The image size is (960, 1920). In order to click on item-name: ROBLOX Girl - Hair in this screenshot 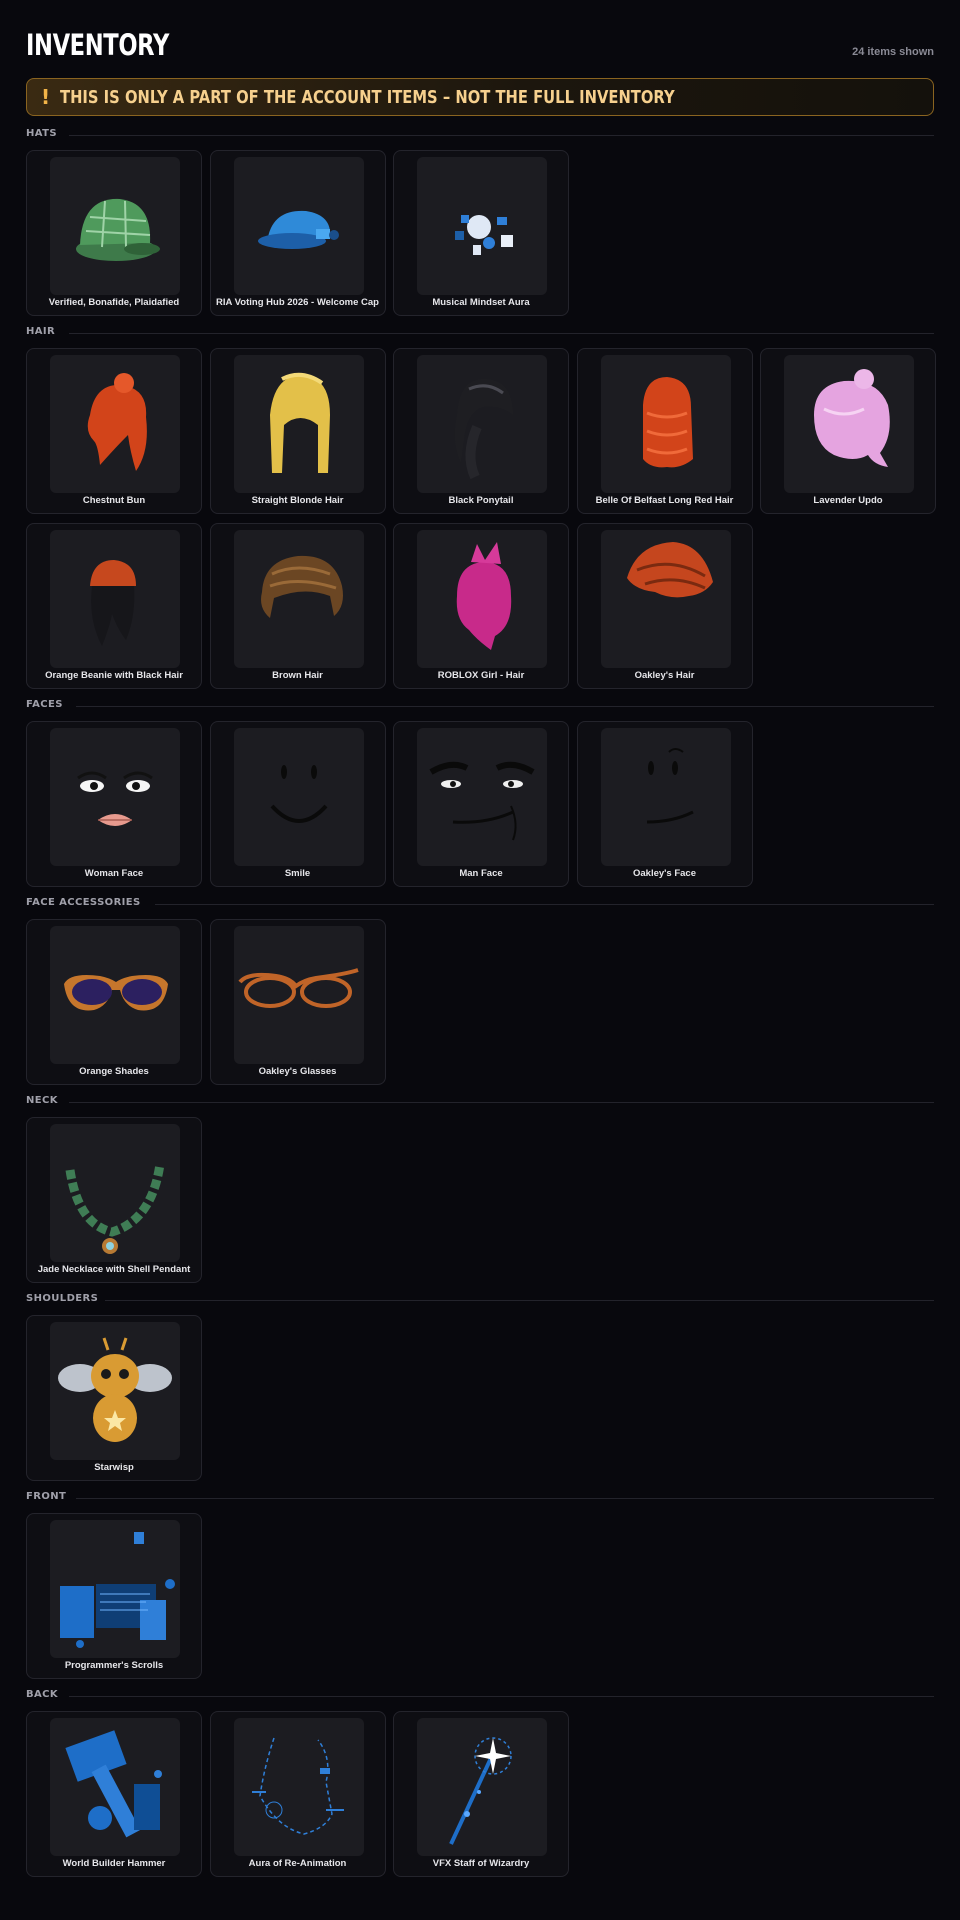, I will do `click(481, 675)`.